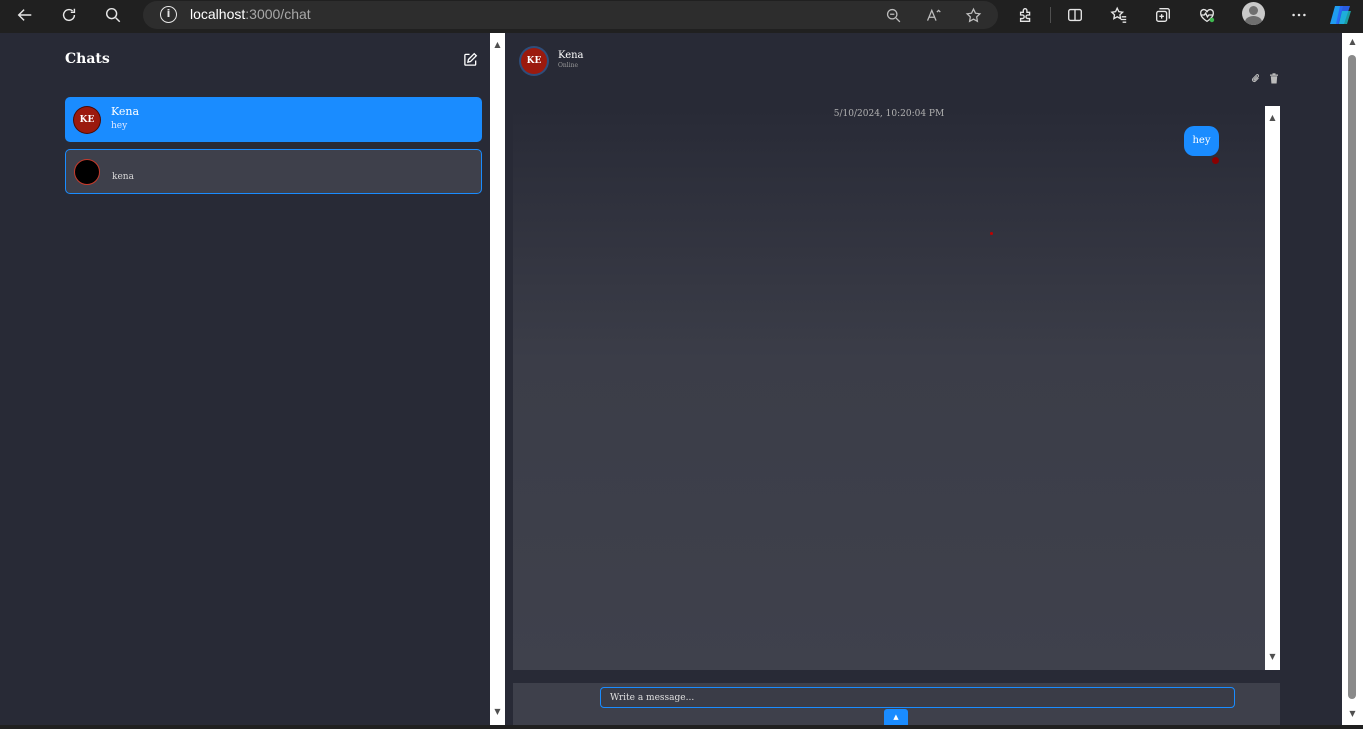  Describe the element at coordinates (123, 177) in the screenshot. I see `chat-preview: kena` at that location.